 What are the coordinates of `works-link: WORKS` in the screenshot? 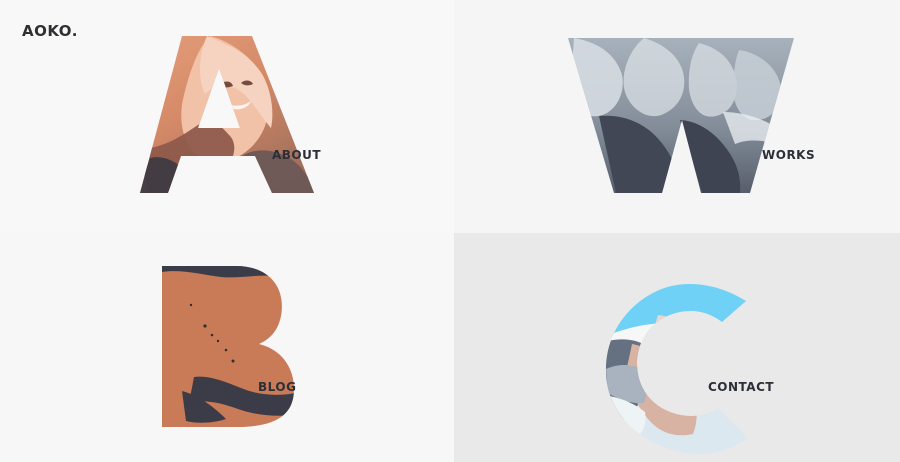 It's located at (788, 155).